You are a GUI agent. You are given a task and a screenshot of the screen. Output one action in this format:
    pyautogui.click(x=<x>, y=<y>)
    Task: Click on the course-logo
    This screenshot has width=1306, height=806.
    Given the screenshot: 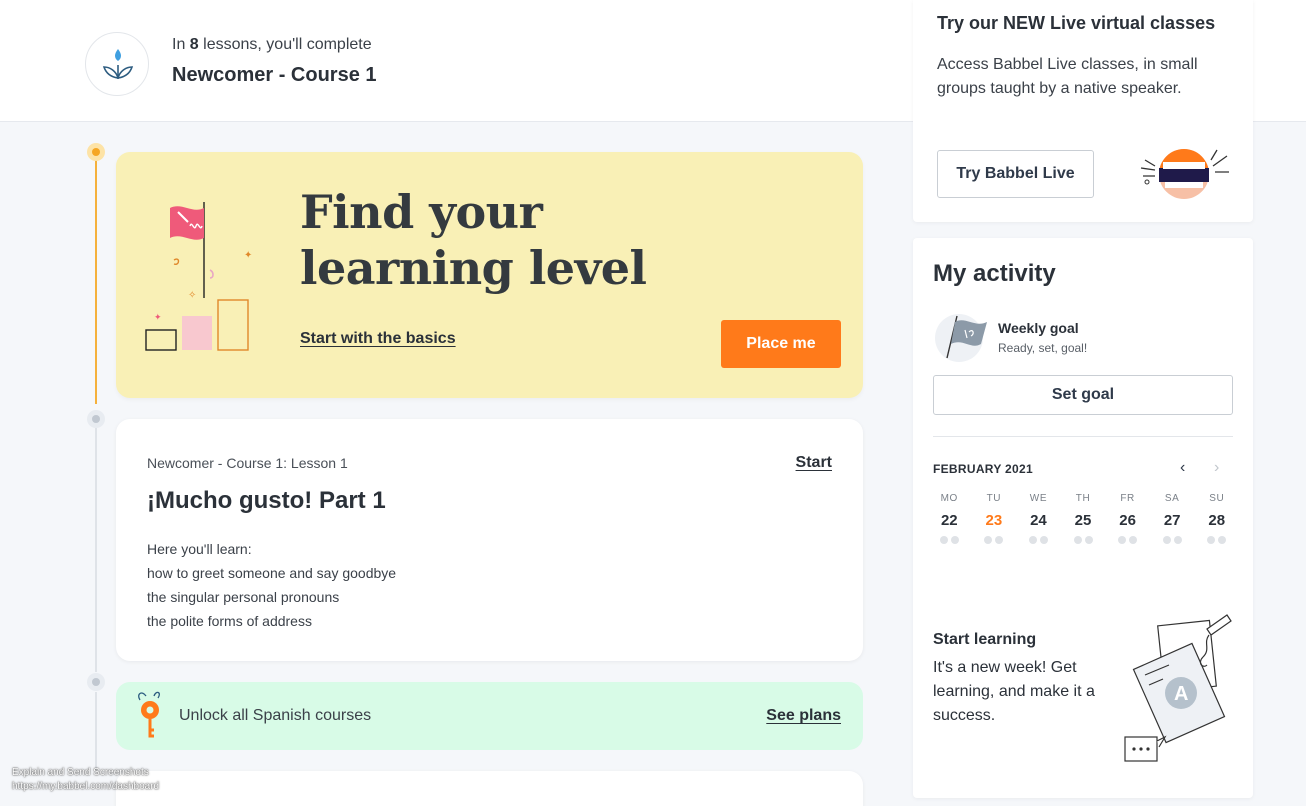 What is the action you would take?
    pyautogui.click(x=117, y=64)
    